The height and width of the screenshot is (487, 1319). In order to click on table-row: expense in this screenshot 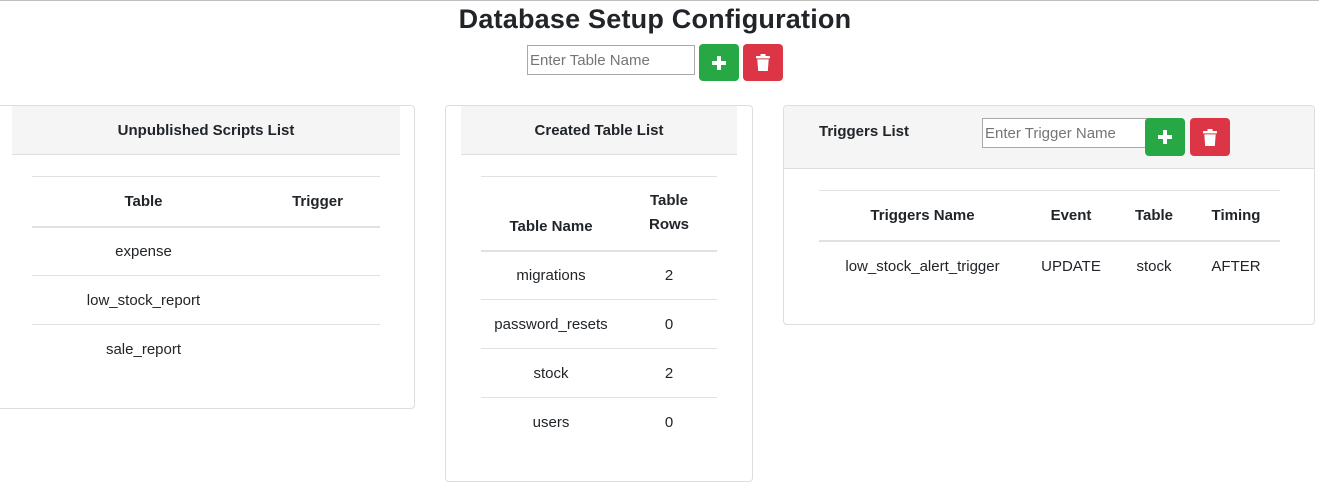, I will do `click(206, 251)`.